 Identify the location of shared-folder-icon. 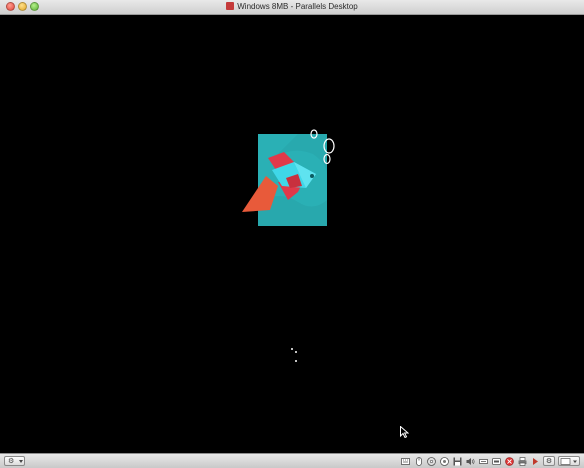
(509, 461).